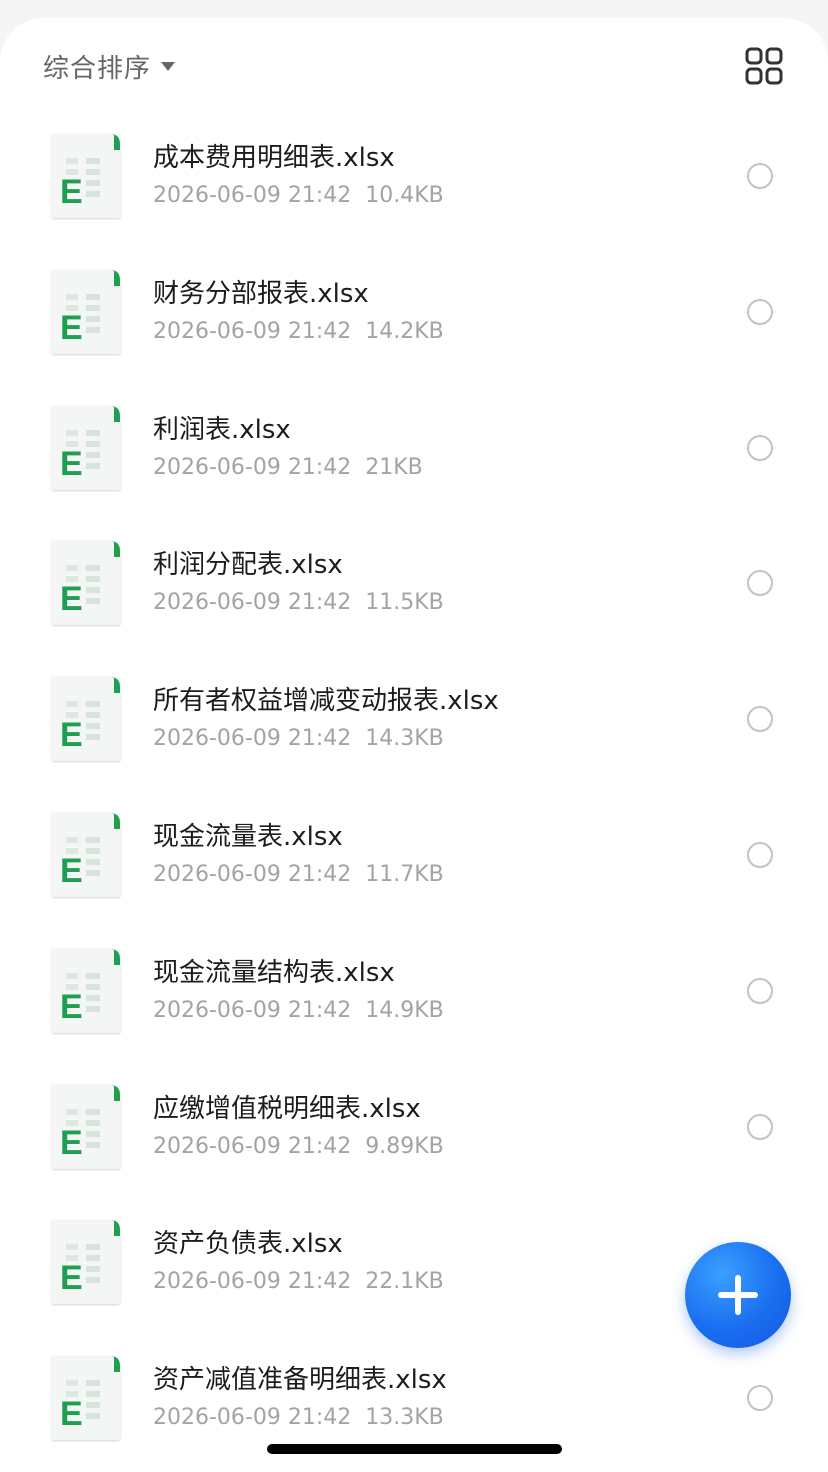 The height and width of the screenshot is (1472, 828). I want to click on file-list-item: E 利润表.xlsx 2026-06-09 21:42 21KB, so click(414, 455).